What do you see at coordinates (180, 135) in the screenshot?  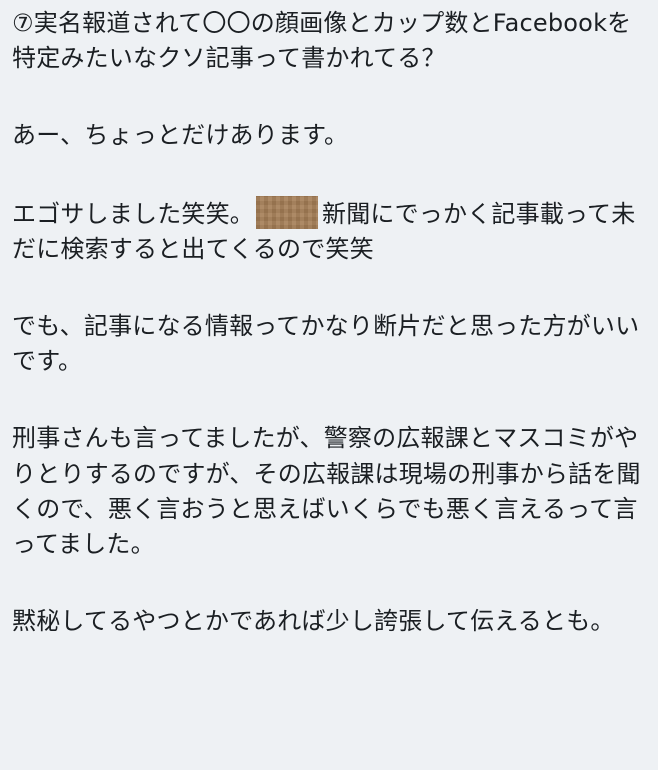 I see `paragraph-answer: あー、ちょっとだけあります。` at bounding box center [180, 135].